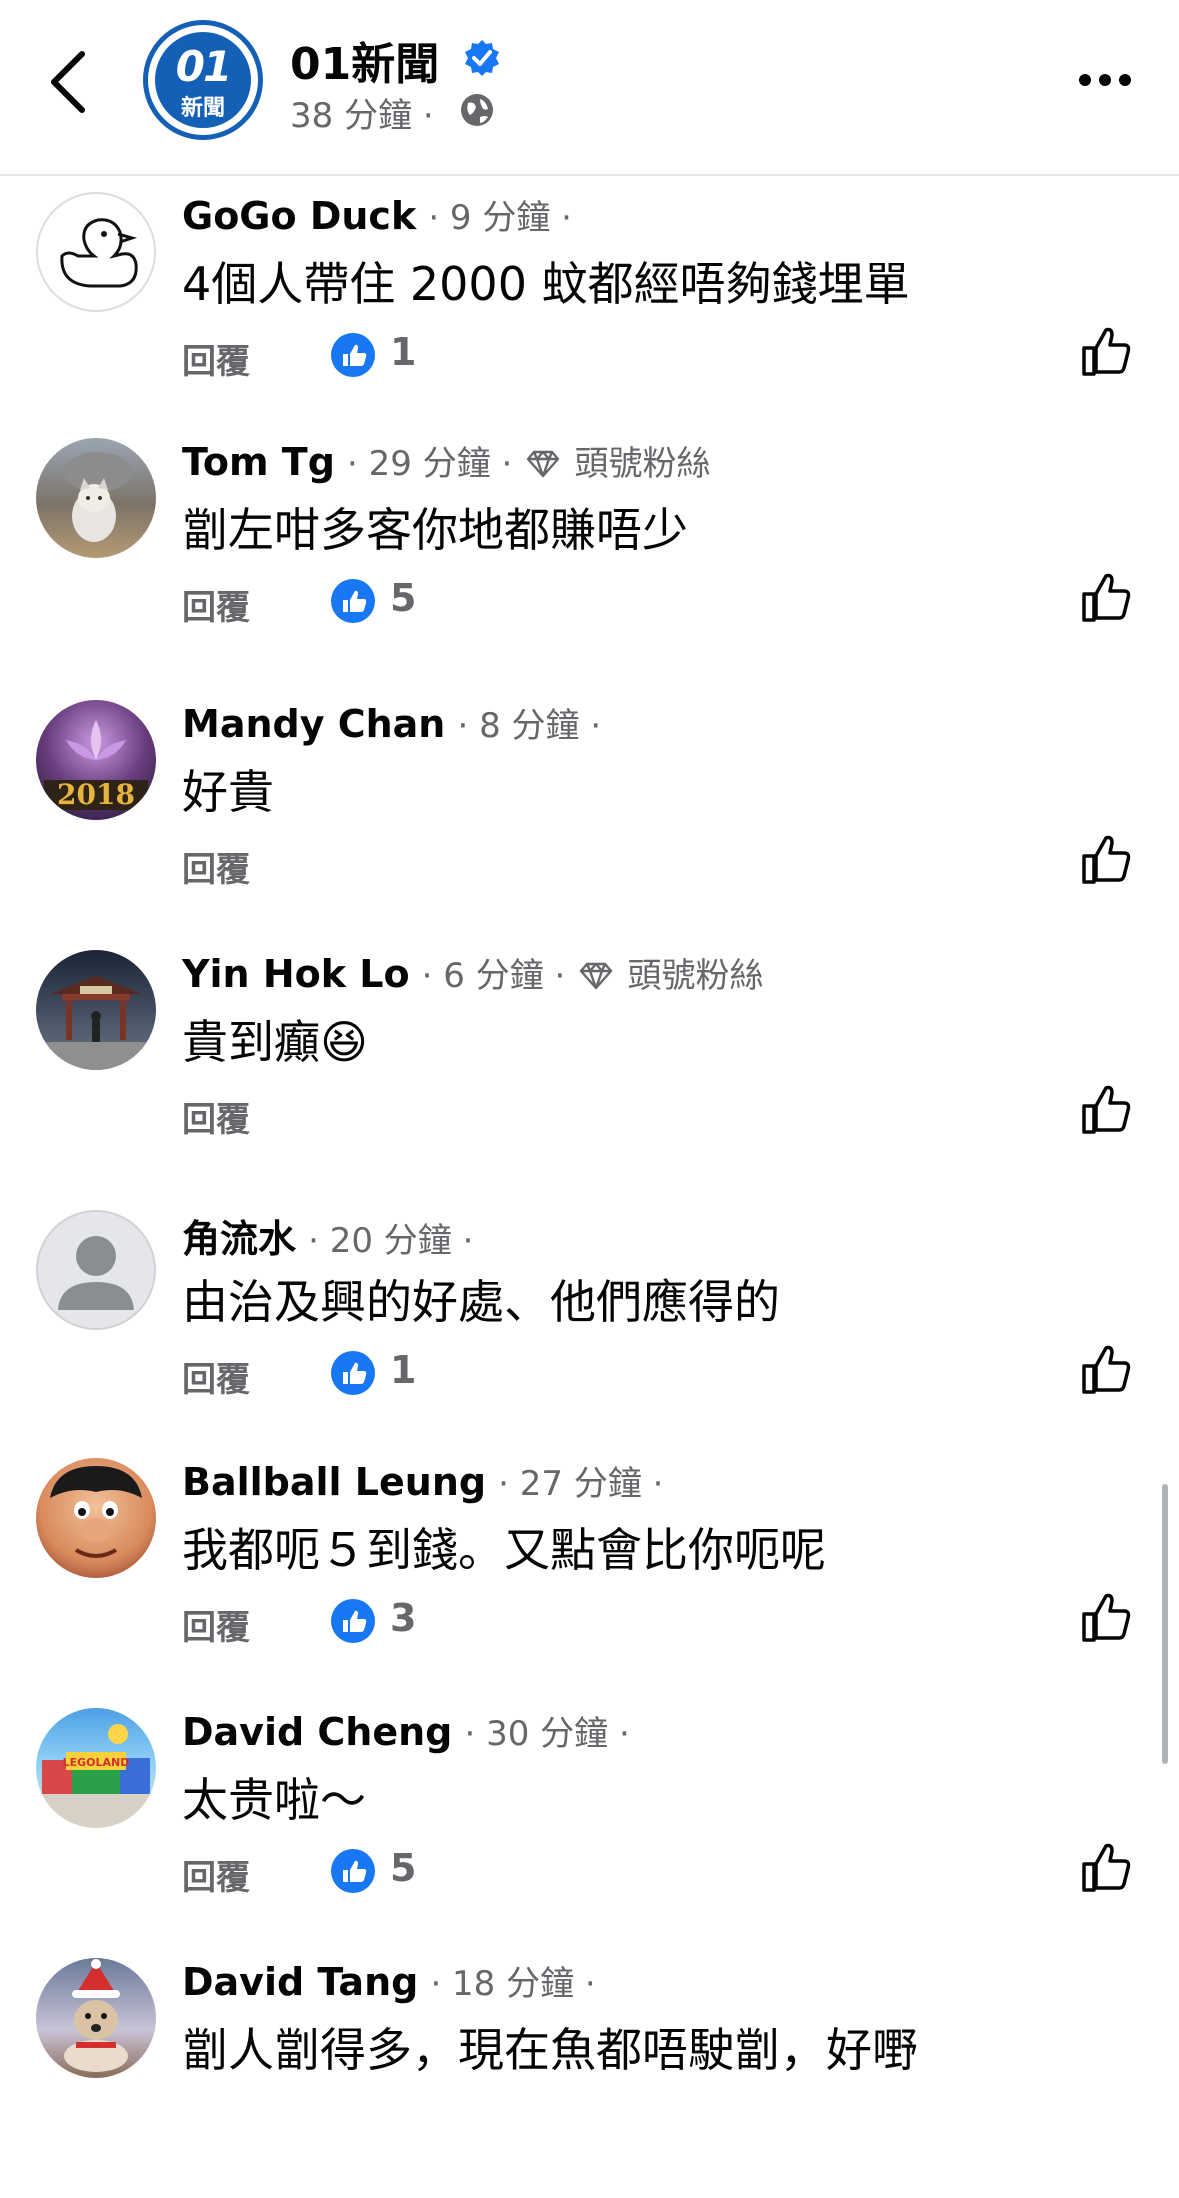 This screenshot has height=2198, width=1179. What do you see at coordinates (228, 792) in the screenshot?
I see `comment-text: 好貴` at bounding box center [228, 792].